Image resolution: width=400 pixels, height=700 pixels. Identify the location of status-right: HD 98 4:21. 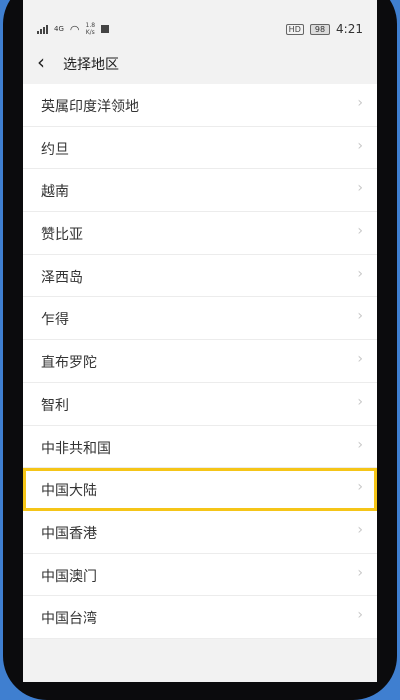
(324, 29).